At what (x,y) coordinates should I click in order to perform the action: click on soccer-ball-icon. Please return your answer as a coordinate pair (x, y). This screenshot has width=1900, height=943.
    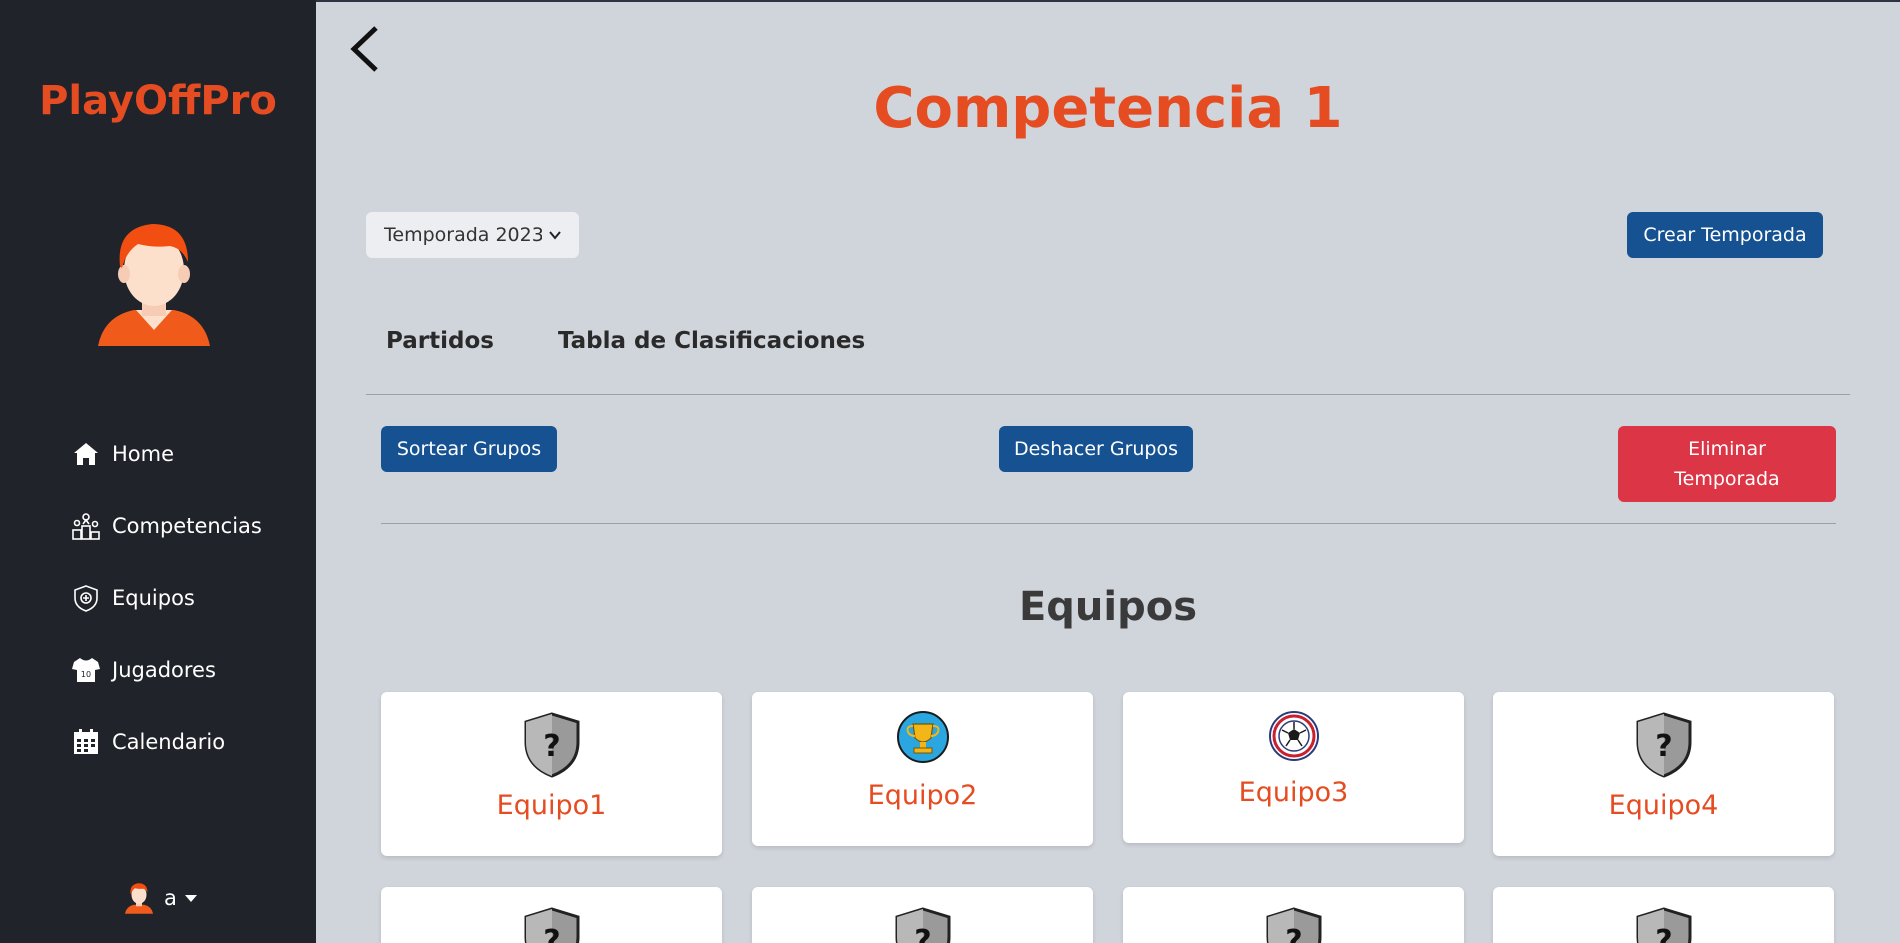
    Looking at the image, I should click on (1293, 736).